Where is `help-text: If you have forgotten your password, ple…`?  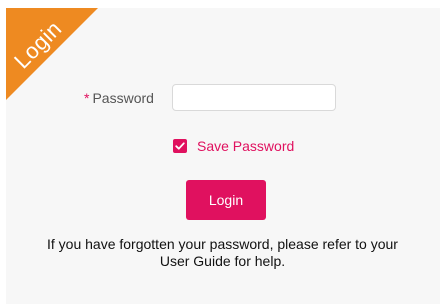 help-text: If you have forgotten your password, ple… is located at coordinates (222, 253).